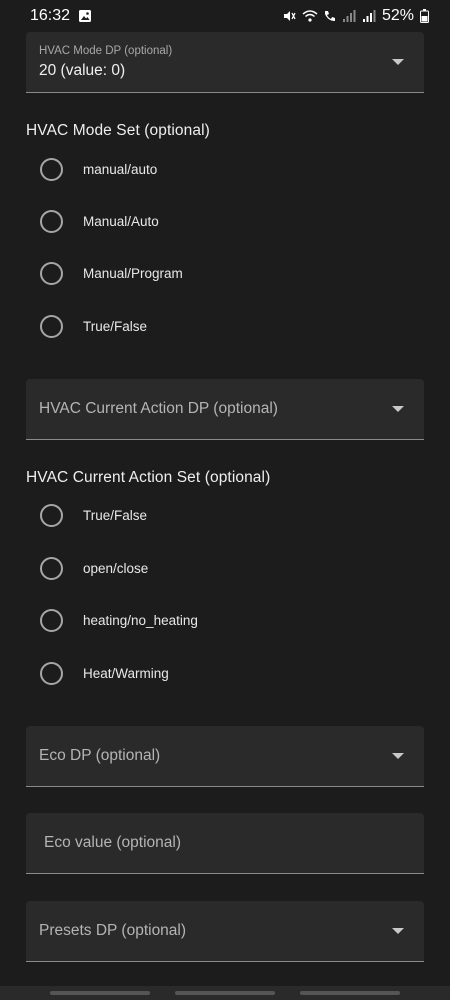  What do you see at coordinates (121, 221) in the screenshot?
I see `radio-option-label: Manual/Auto` at bounding box center [121, 221].